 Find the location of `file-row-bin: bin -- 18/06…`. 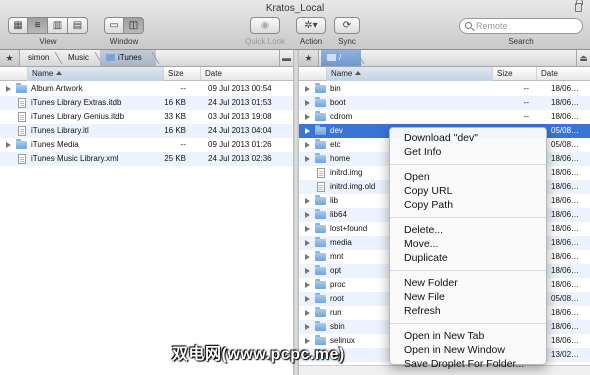

file-row-bin: bin -- 18/06… is located at coordinates (444, 89).